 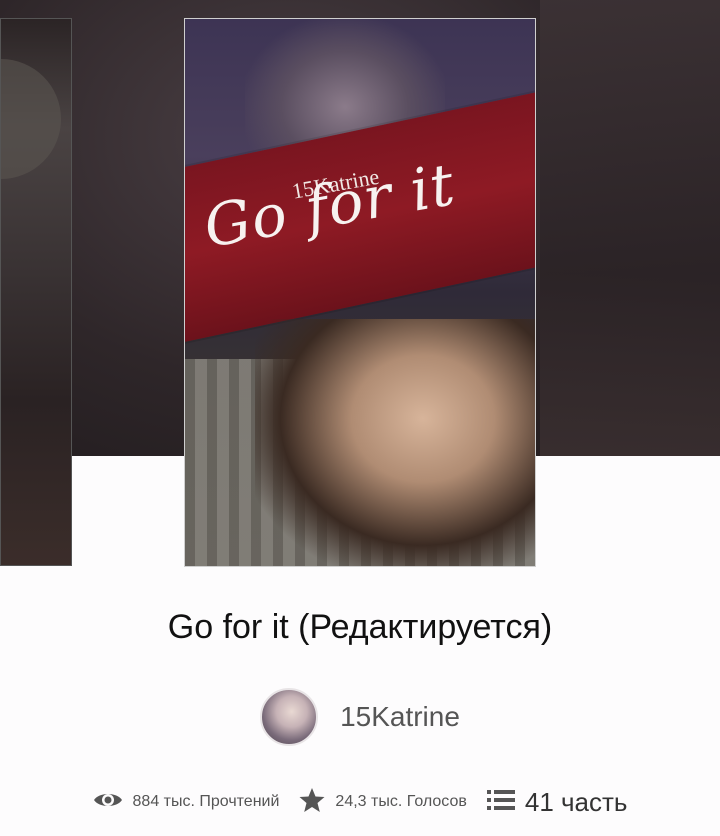 What do you see at coordinates (289, 717) in the screenshot?
I see `author-avatar` at bounding box center [289, 717].